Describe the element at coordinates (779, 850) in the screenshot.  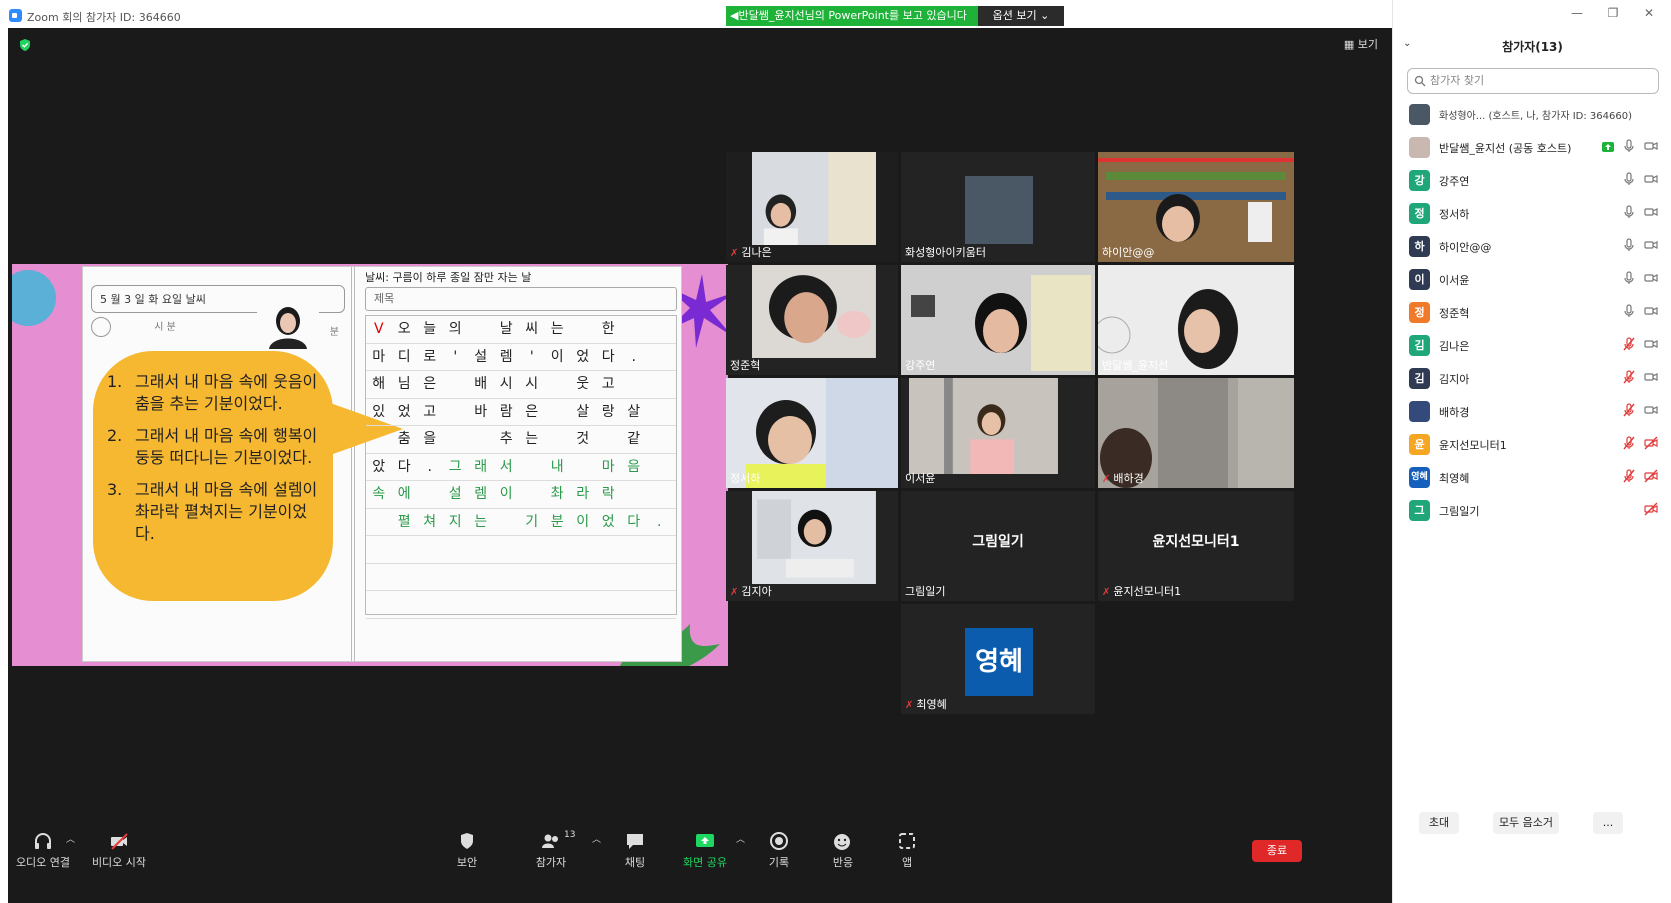
I see `record-button: 기록` at that location.